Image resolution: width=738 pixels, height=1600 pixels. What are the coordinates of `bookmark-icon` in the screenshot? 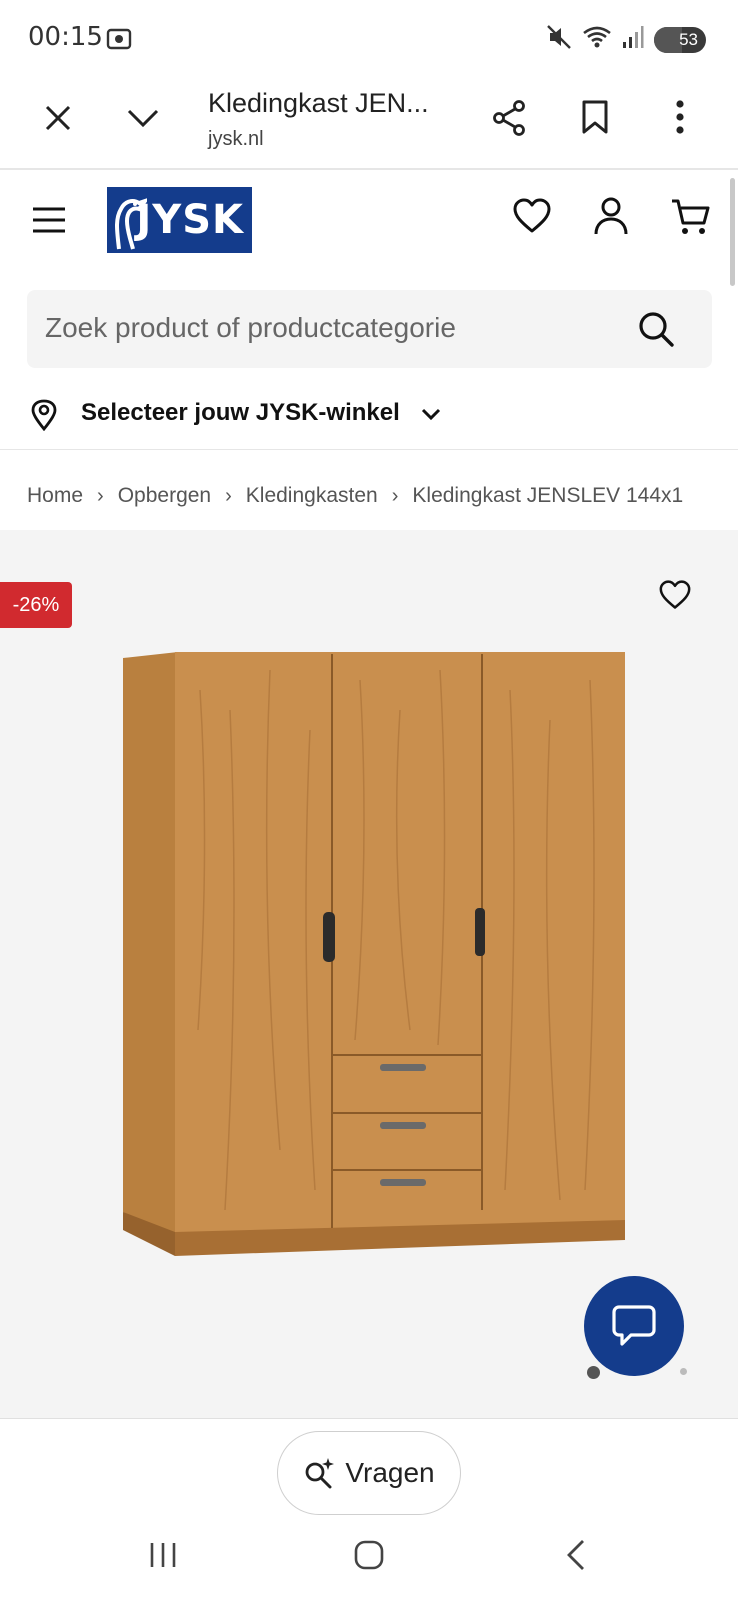 It's located at (595, 119).